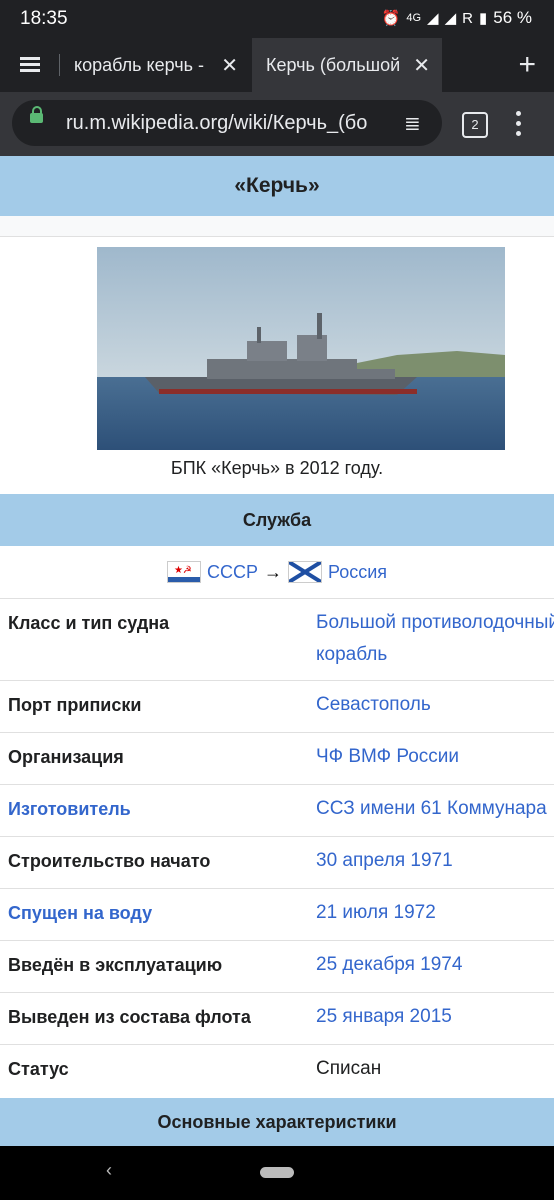 Image resolution: width=554 pixels, height=1200 pixels. What do you see at coordinates (304, 572) in the screenshot?
I see `russian-navy-flag-icon` at bounding box center [304, 572].